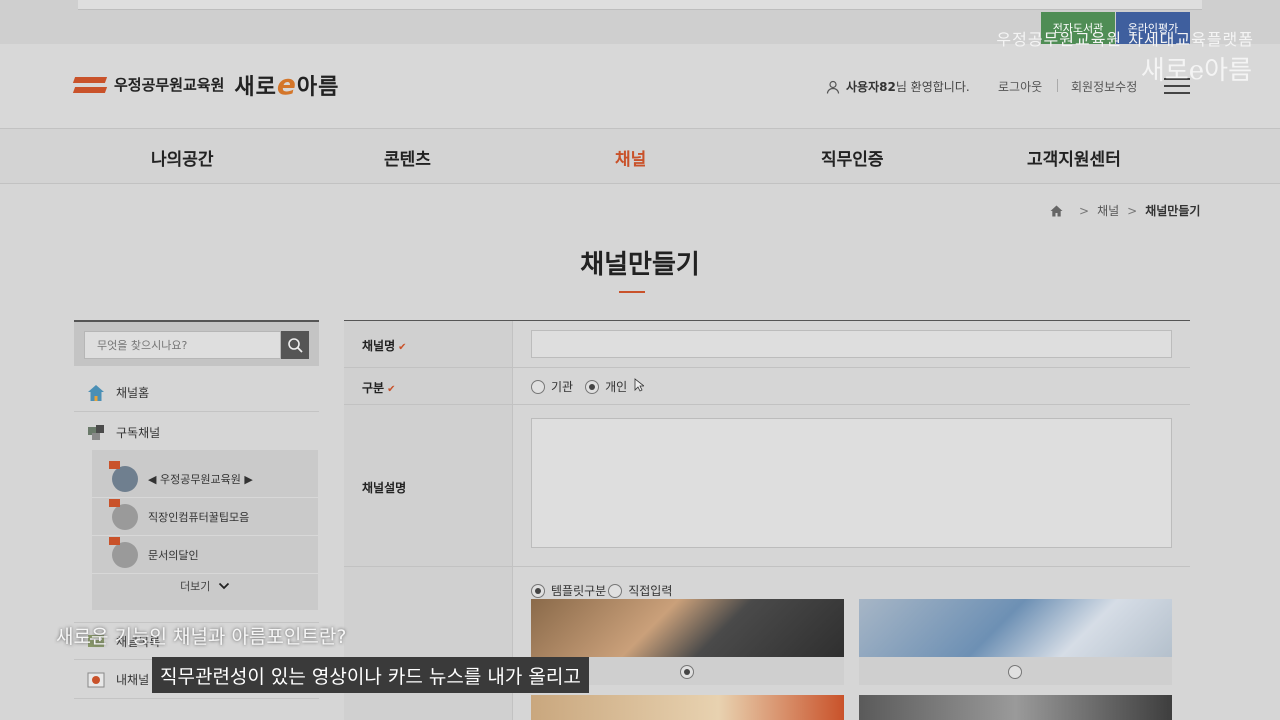 The image size is (1280, 720). I want to click on gnb-item-job-cert: 직무인증, so click(852, 157).